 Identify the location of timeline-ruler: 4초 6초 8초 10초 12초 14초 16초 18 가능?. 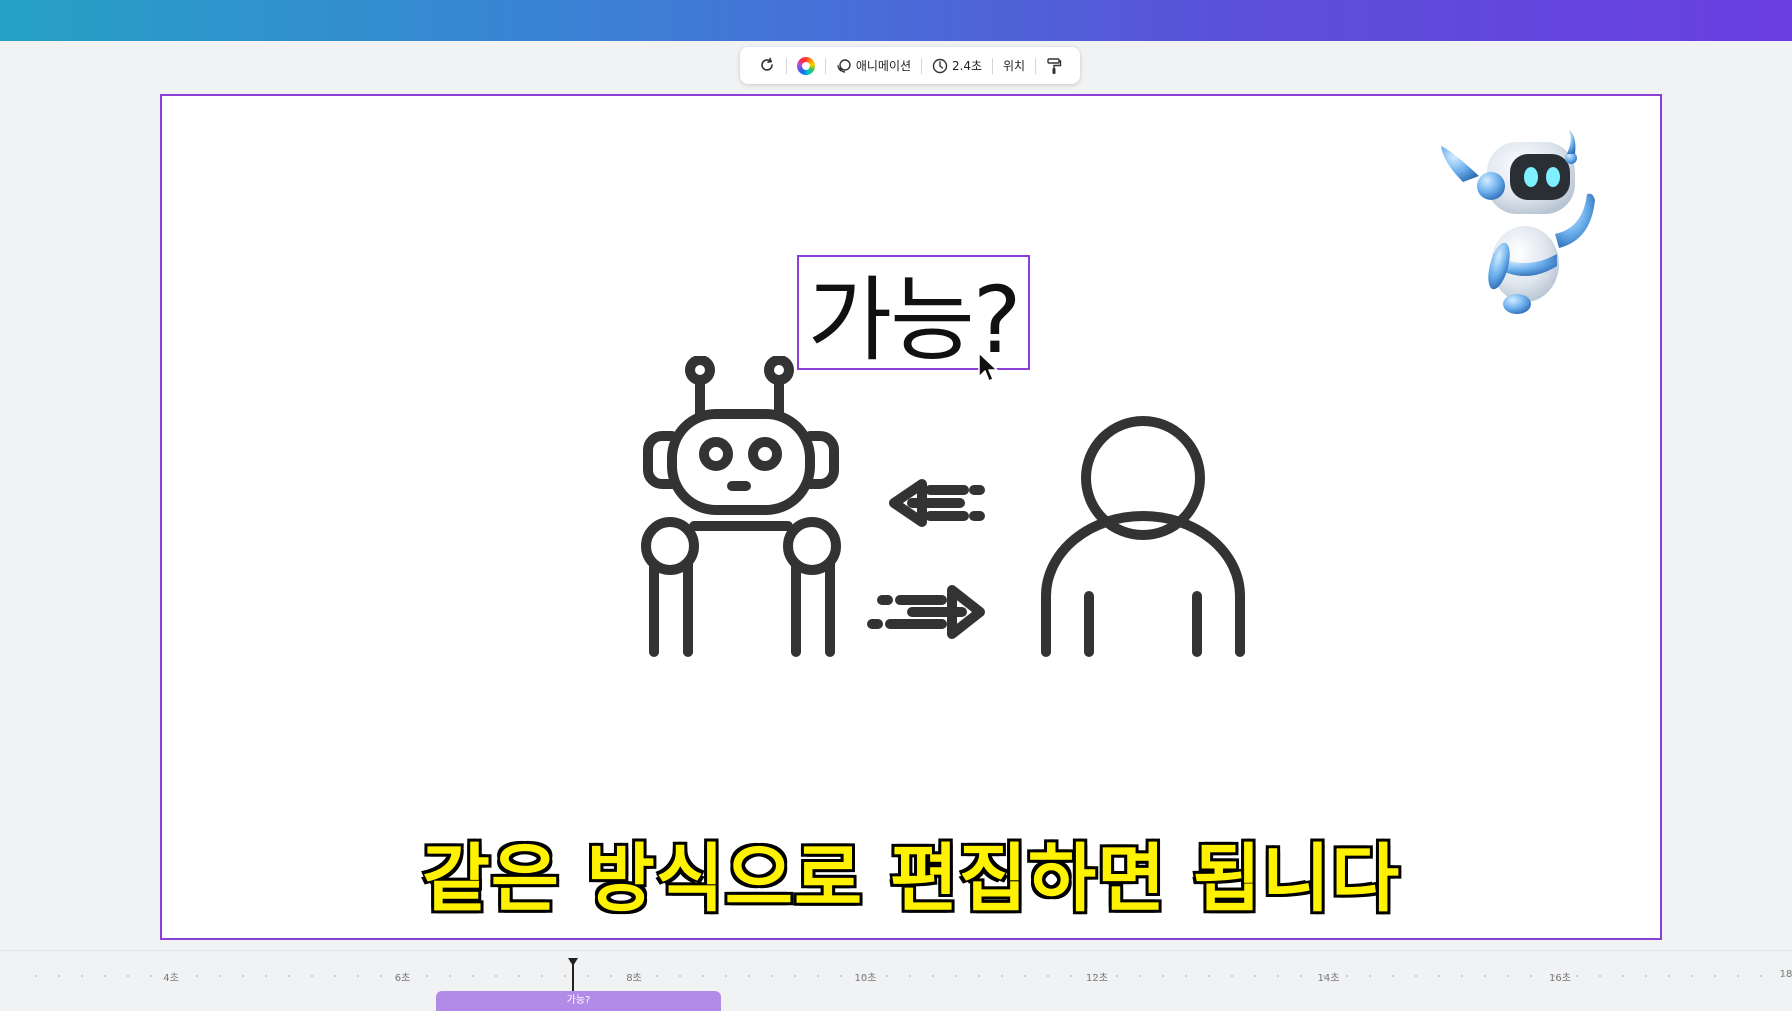
(896, 980).